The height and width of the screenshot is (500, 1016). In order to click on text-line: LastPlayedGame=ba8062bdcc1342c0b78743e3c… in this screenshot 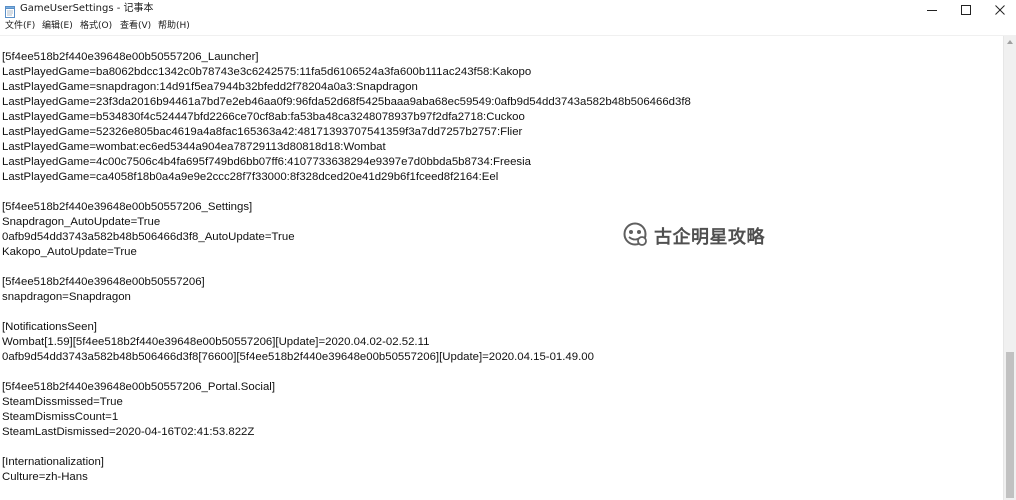, I will do `click(267, 72)`.